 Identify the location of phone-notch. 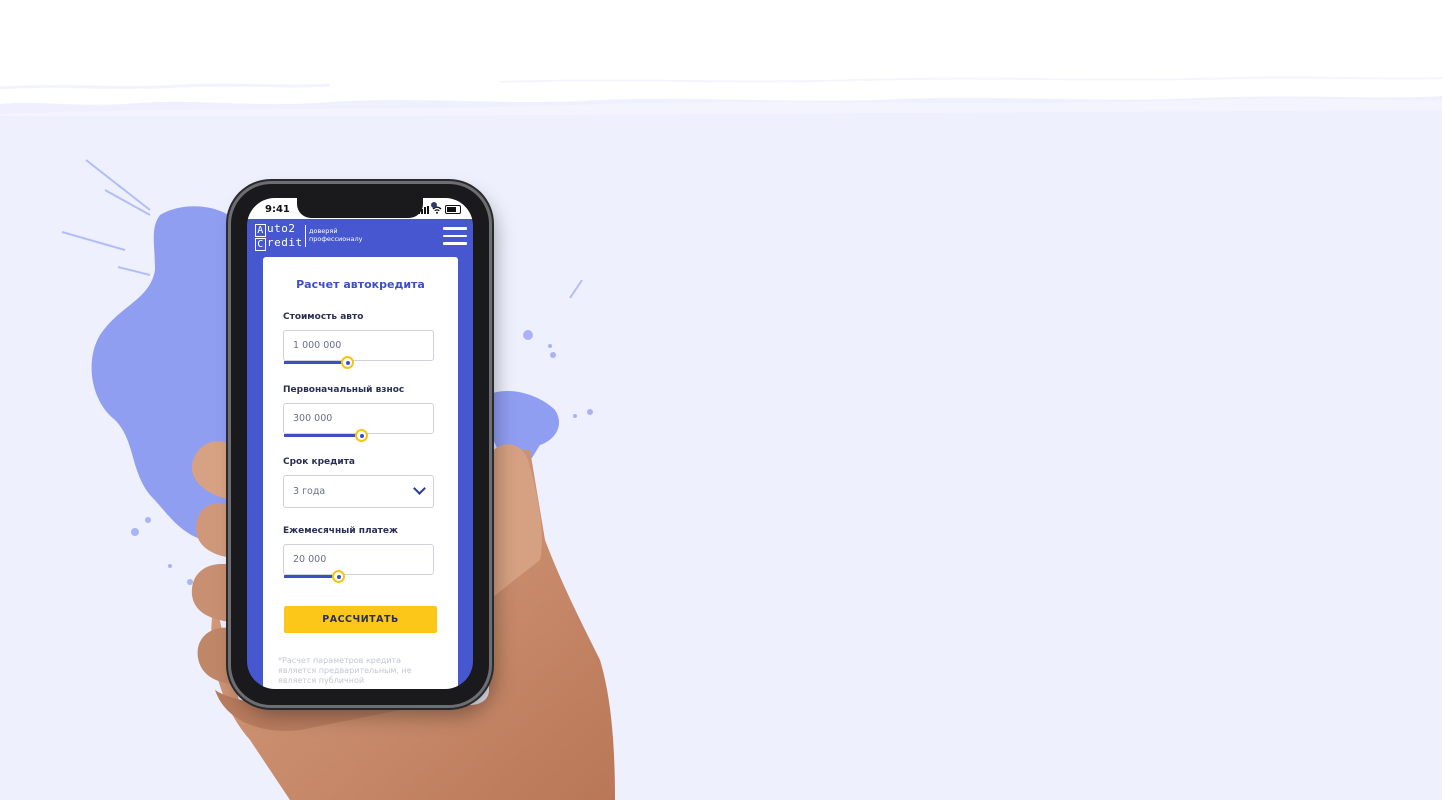
(367, 208).